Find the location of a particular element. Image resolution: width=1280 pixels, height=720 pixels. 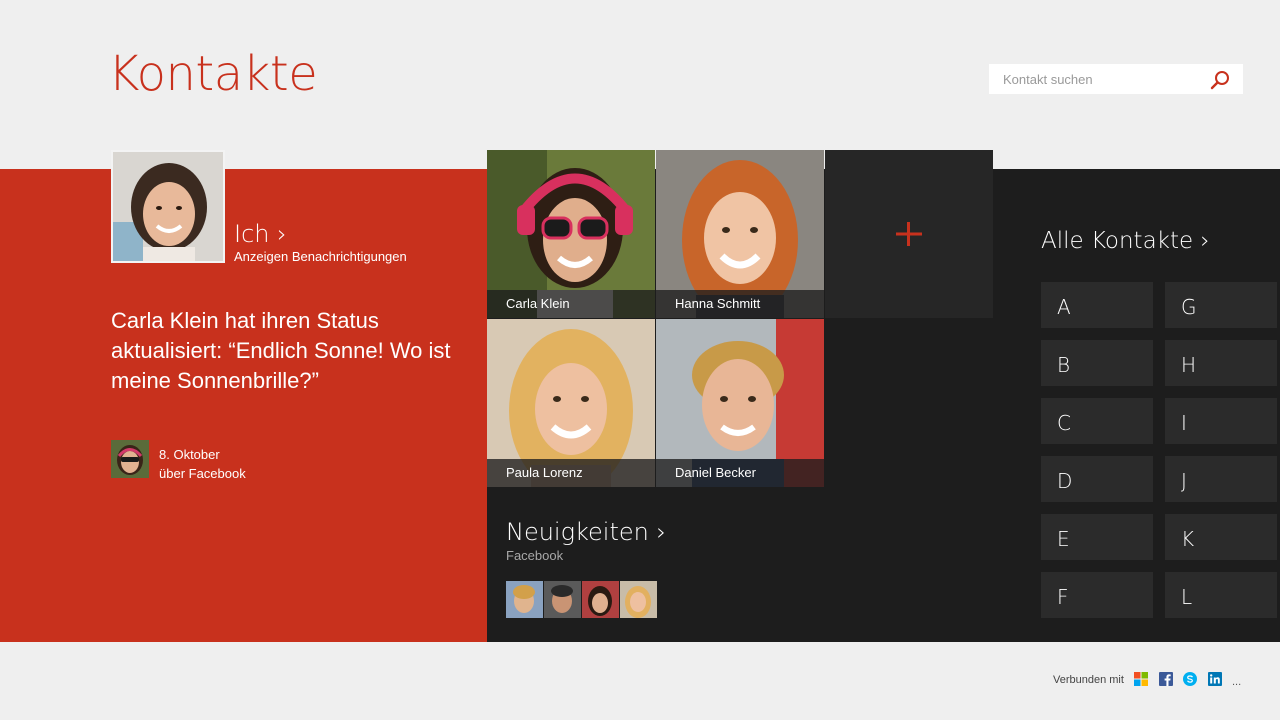

letter-tile-i: I is located at coordinates (1221, 421).